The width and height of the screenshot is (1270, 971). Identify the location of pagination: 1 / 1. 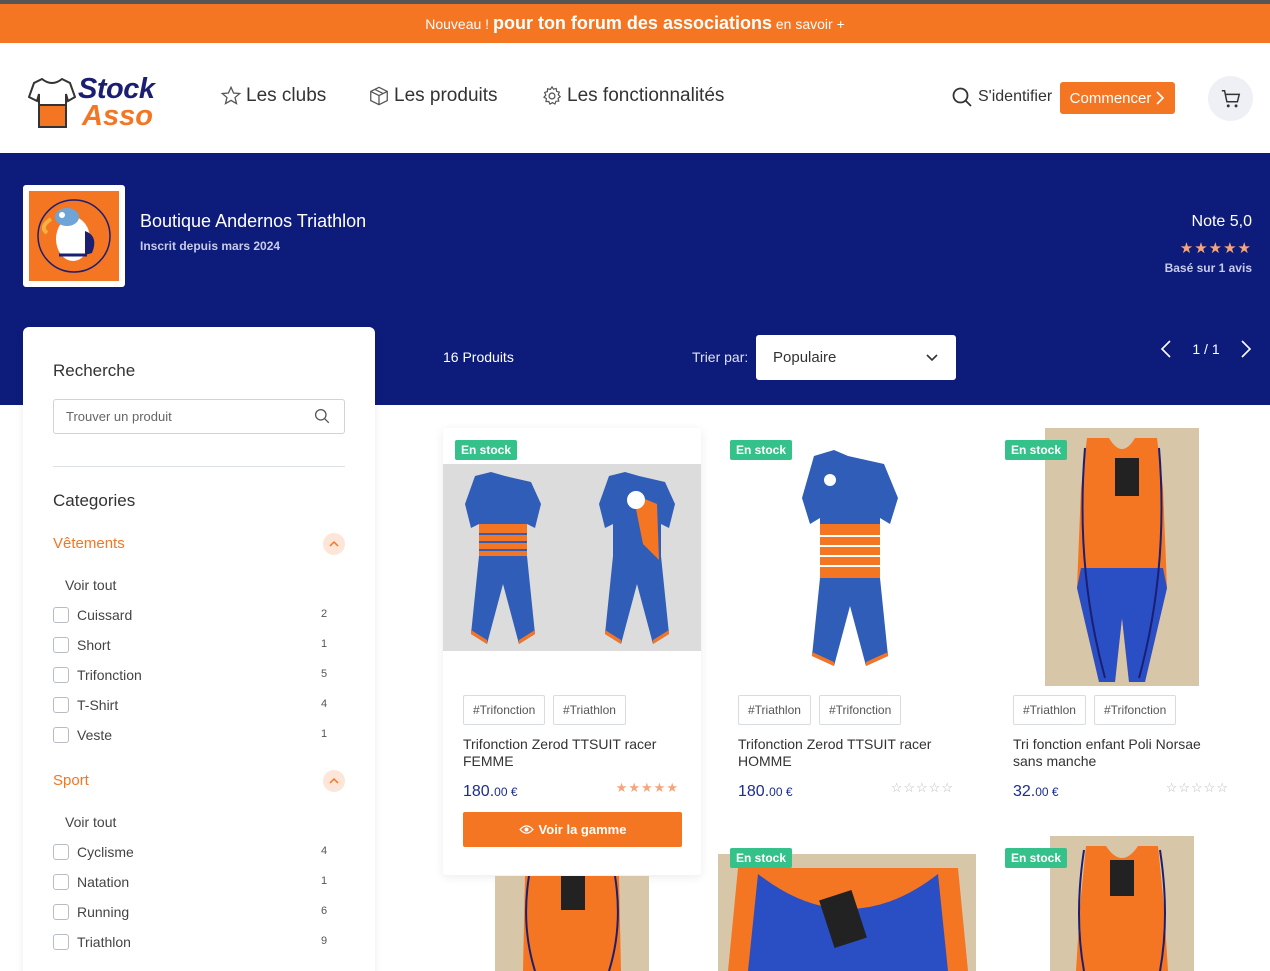
(1206, 349).